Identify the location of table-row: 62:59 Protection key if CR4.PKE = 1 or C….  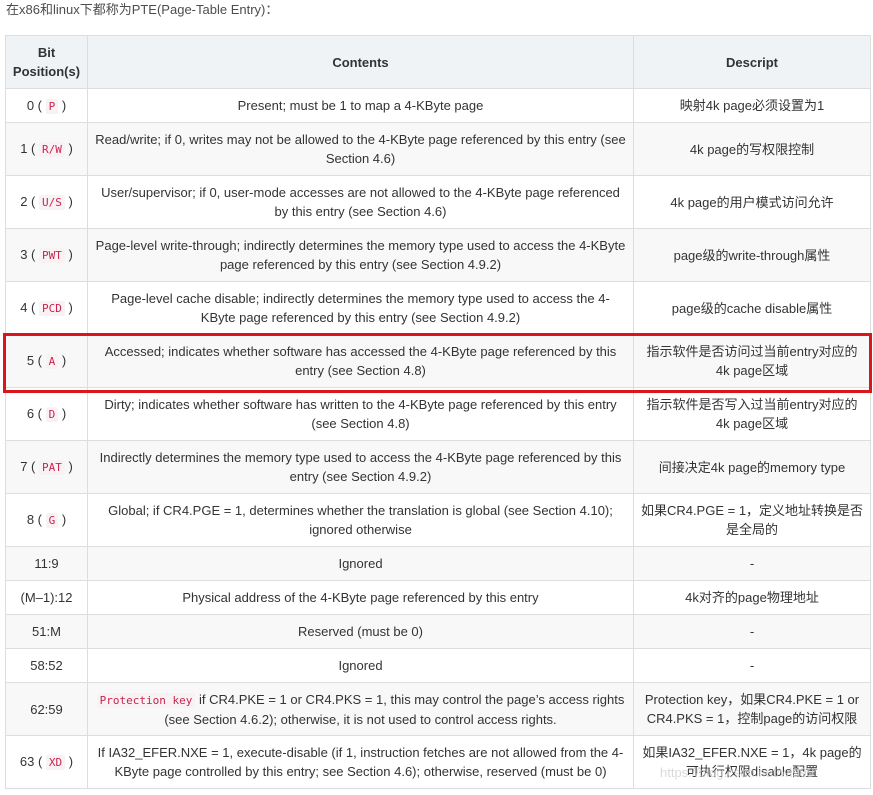
(438, 709).